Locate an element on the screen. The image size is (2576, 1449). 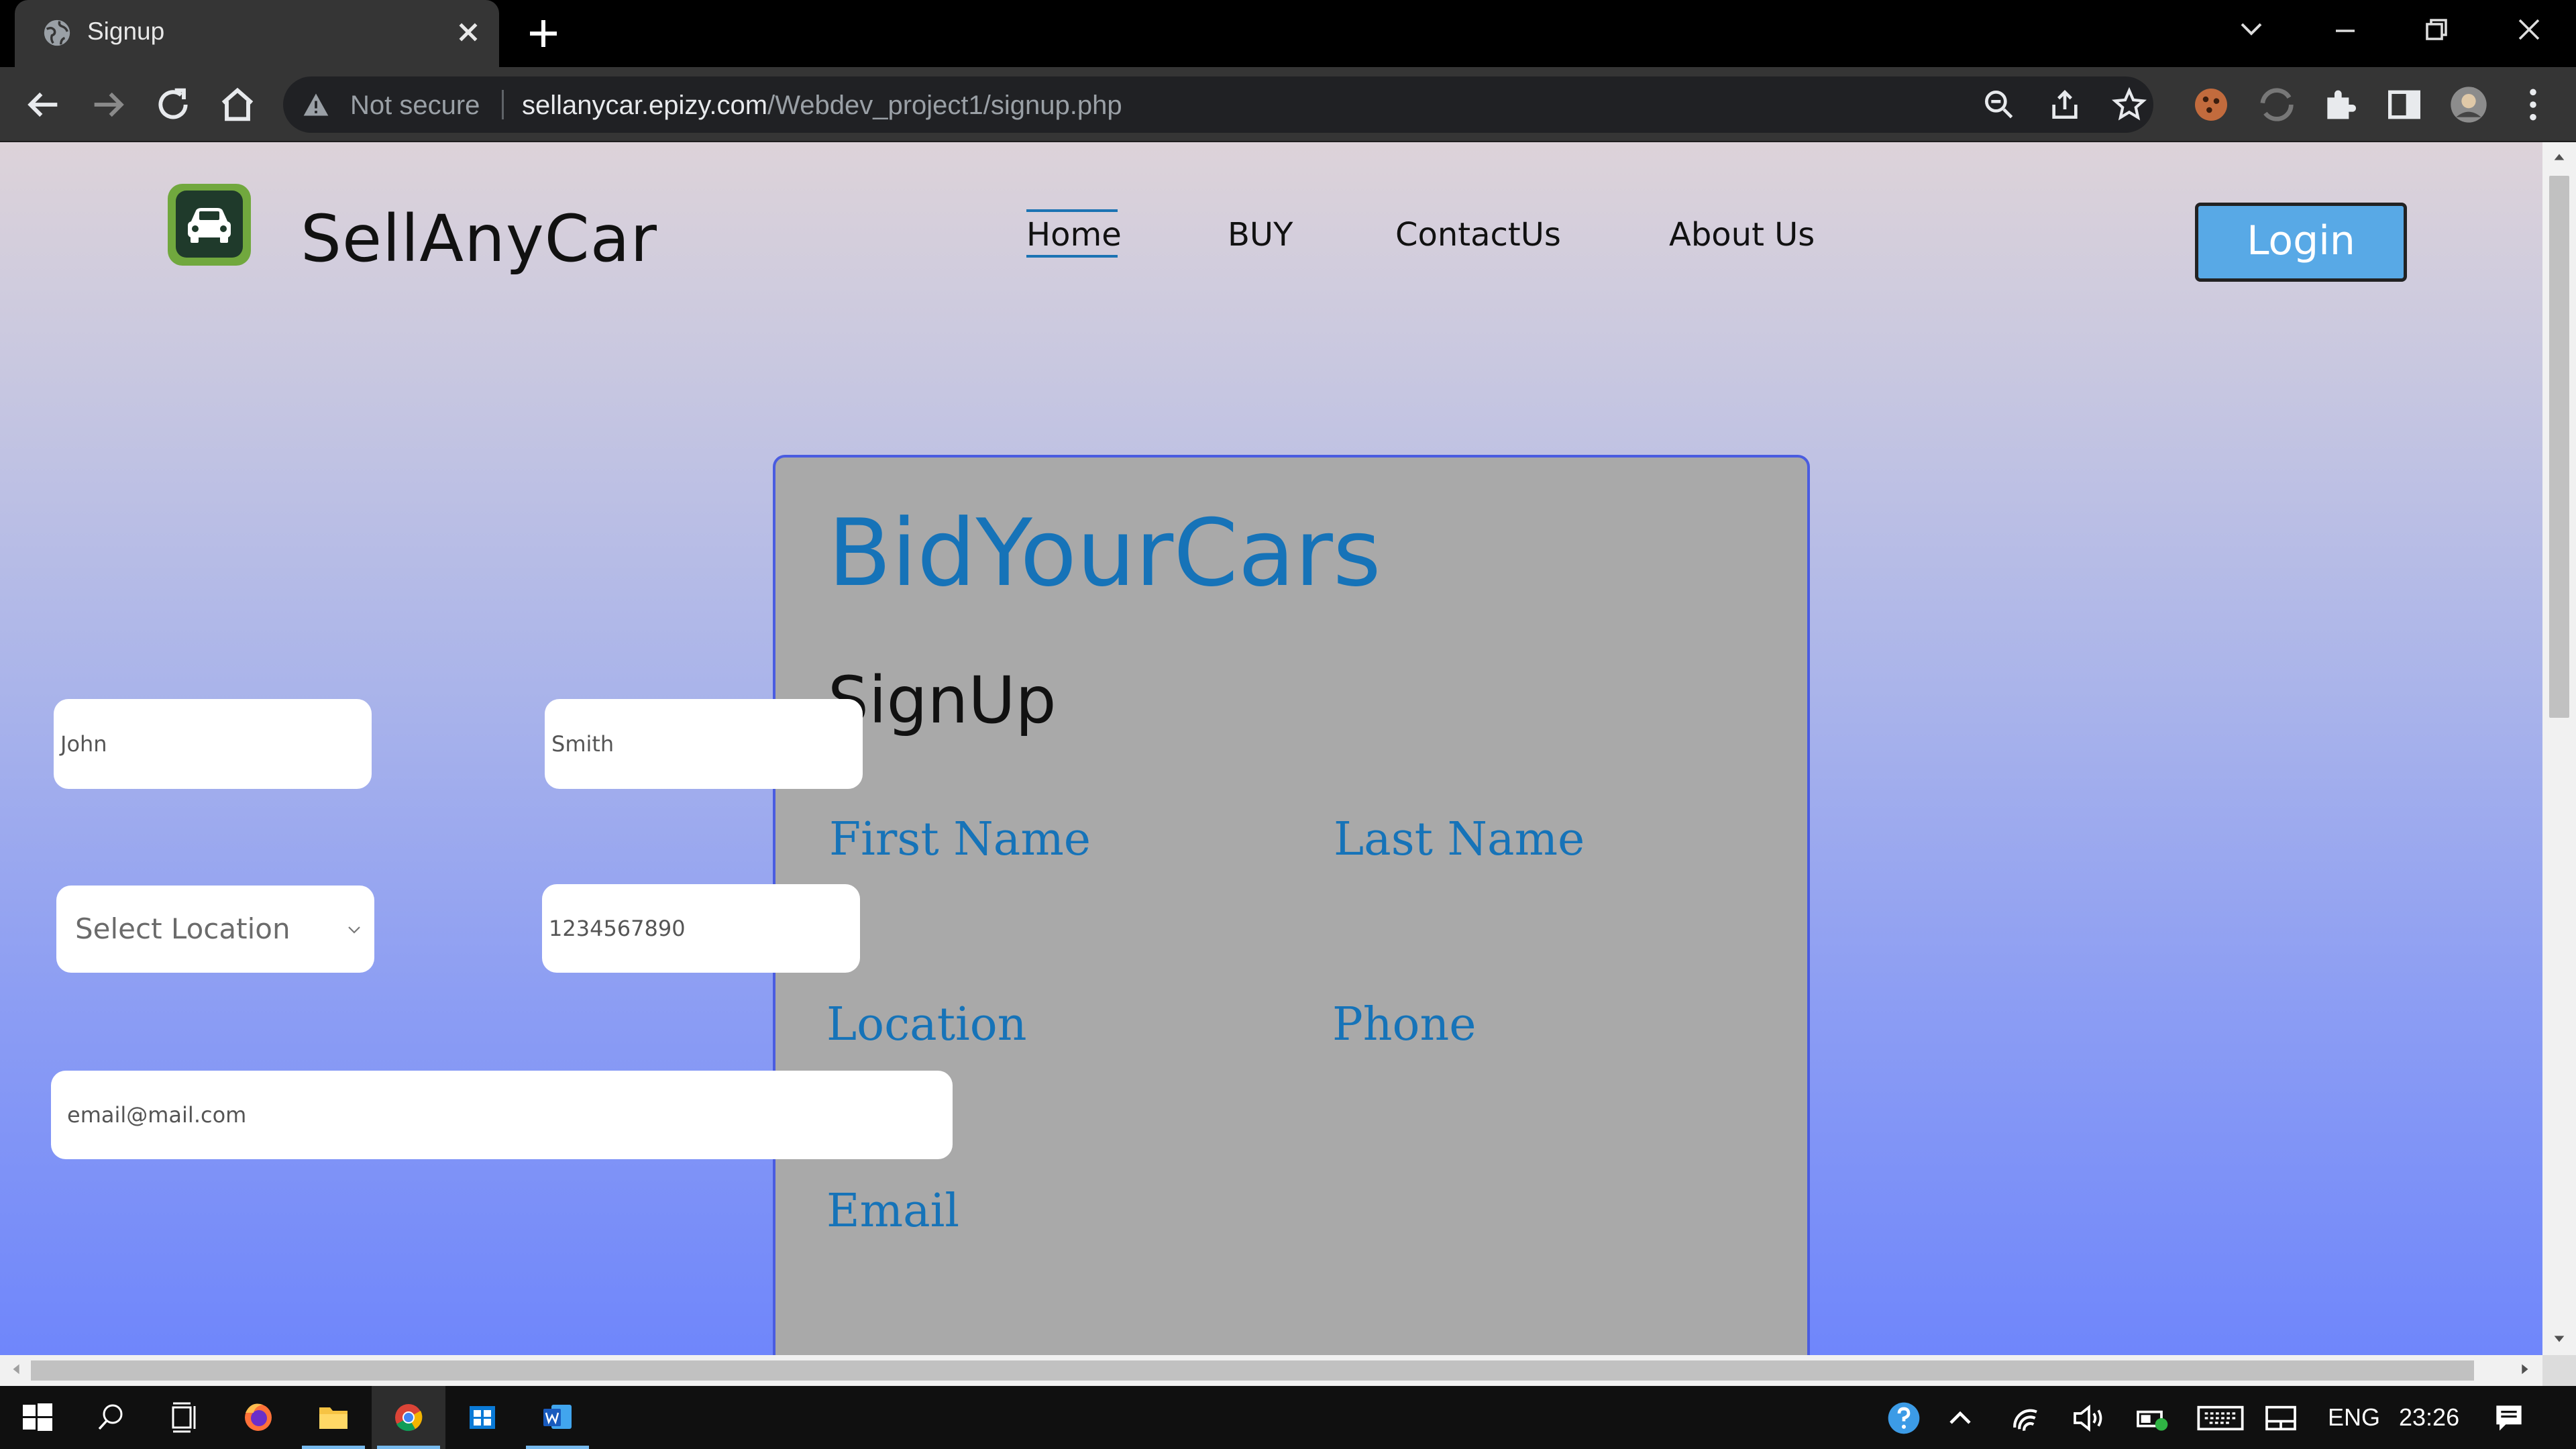
windows-start-icon is located at coordinates (37, 1417).